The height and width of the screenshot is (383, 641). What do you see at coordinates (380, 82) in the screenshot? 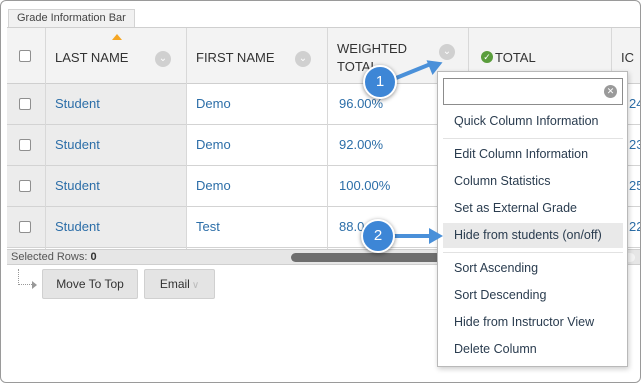
I see `step-1-callout: 1` at bounding box center [380, 82].